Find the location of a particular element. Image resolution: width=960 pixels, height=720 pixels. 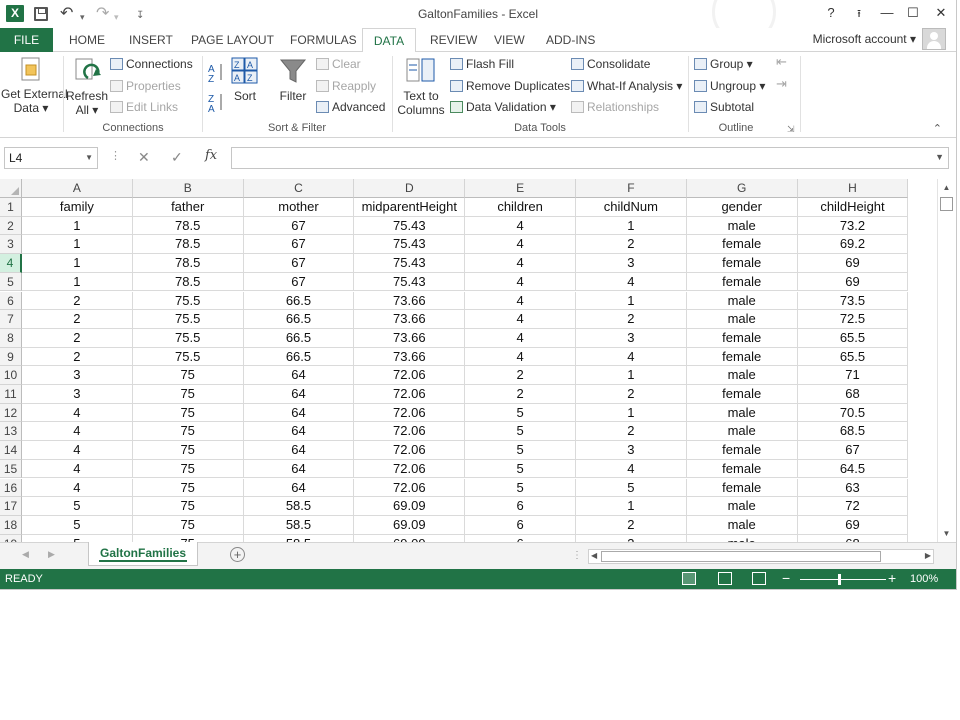

row-header: 12 is located at coordinates (11, 413).